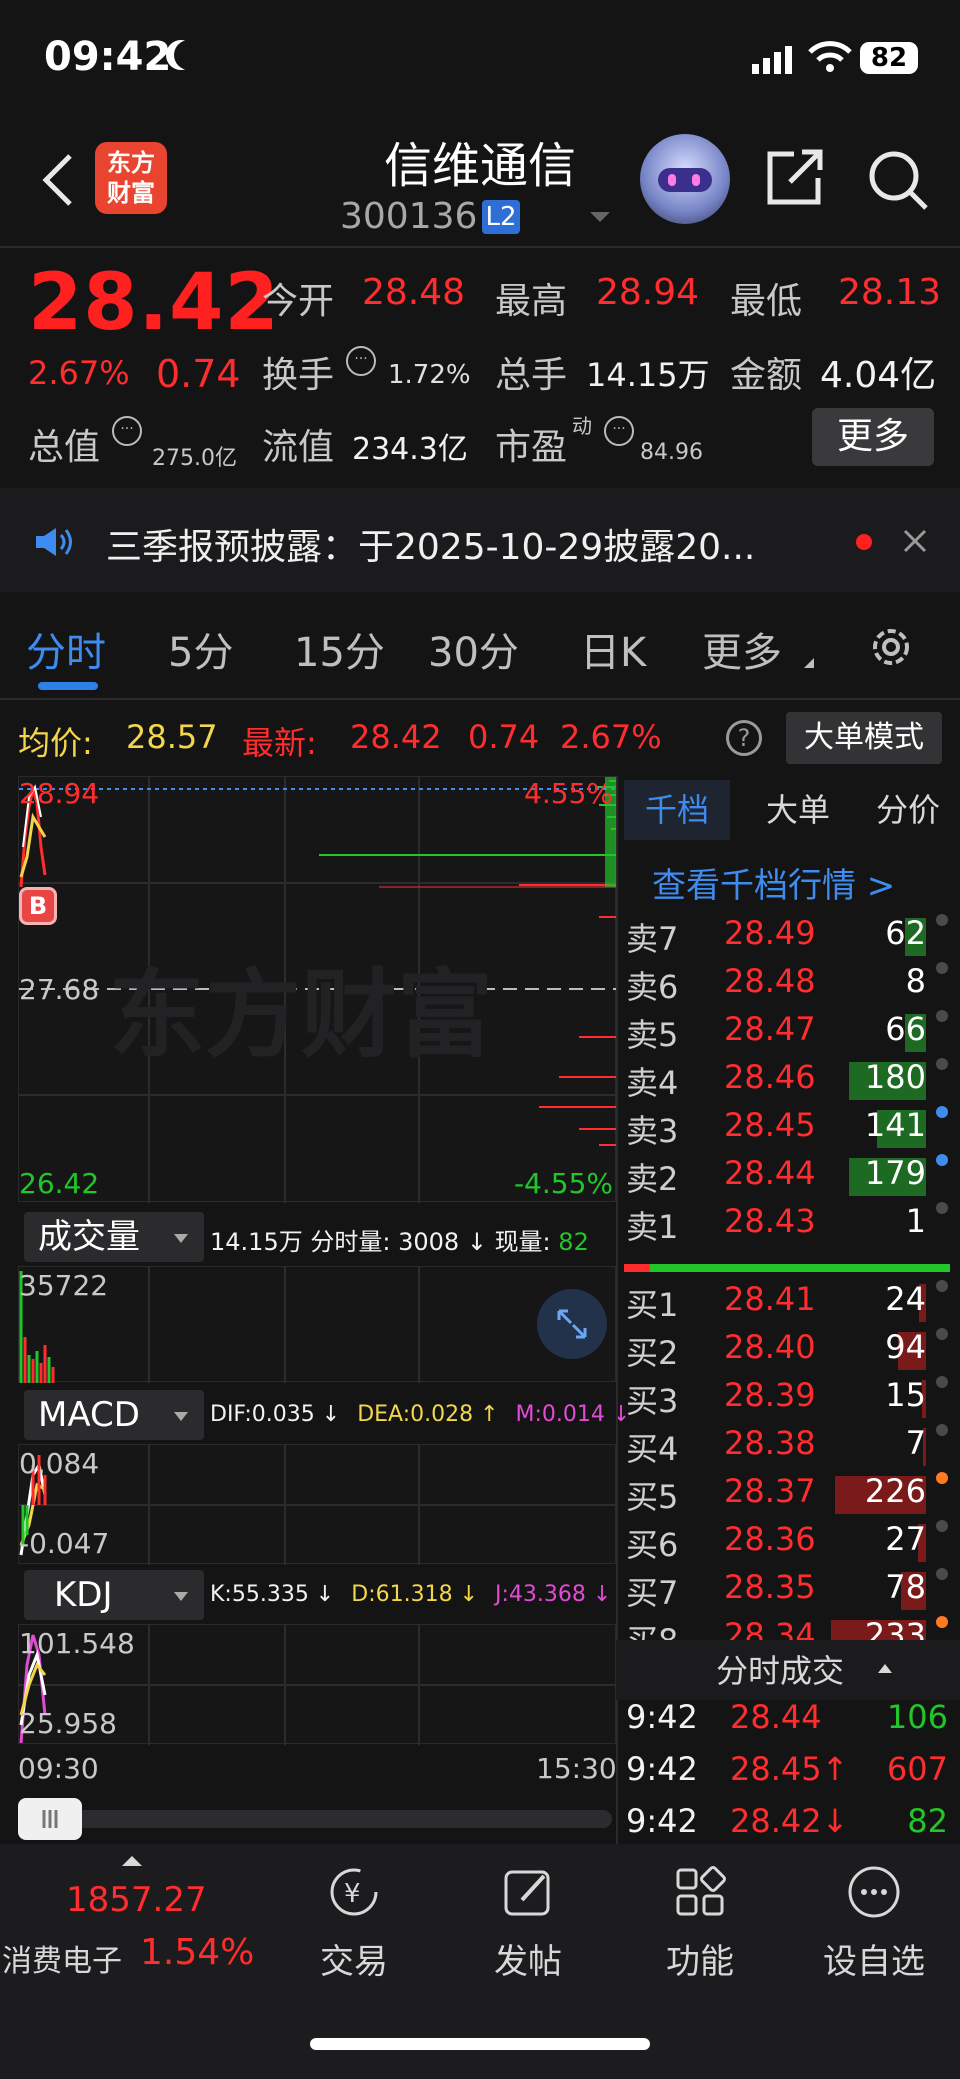 This screenshot has height=2079, width=960. I want to click on add-watchlist-icon, so click(874, 1892).